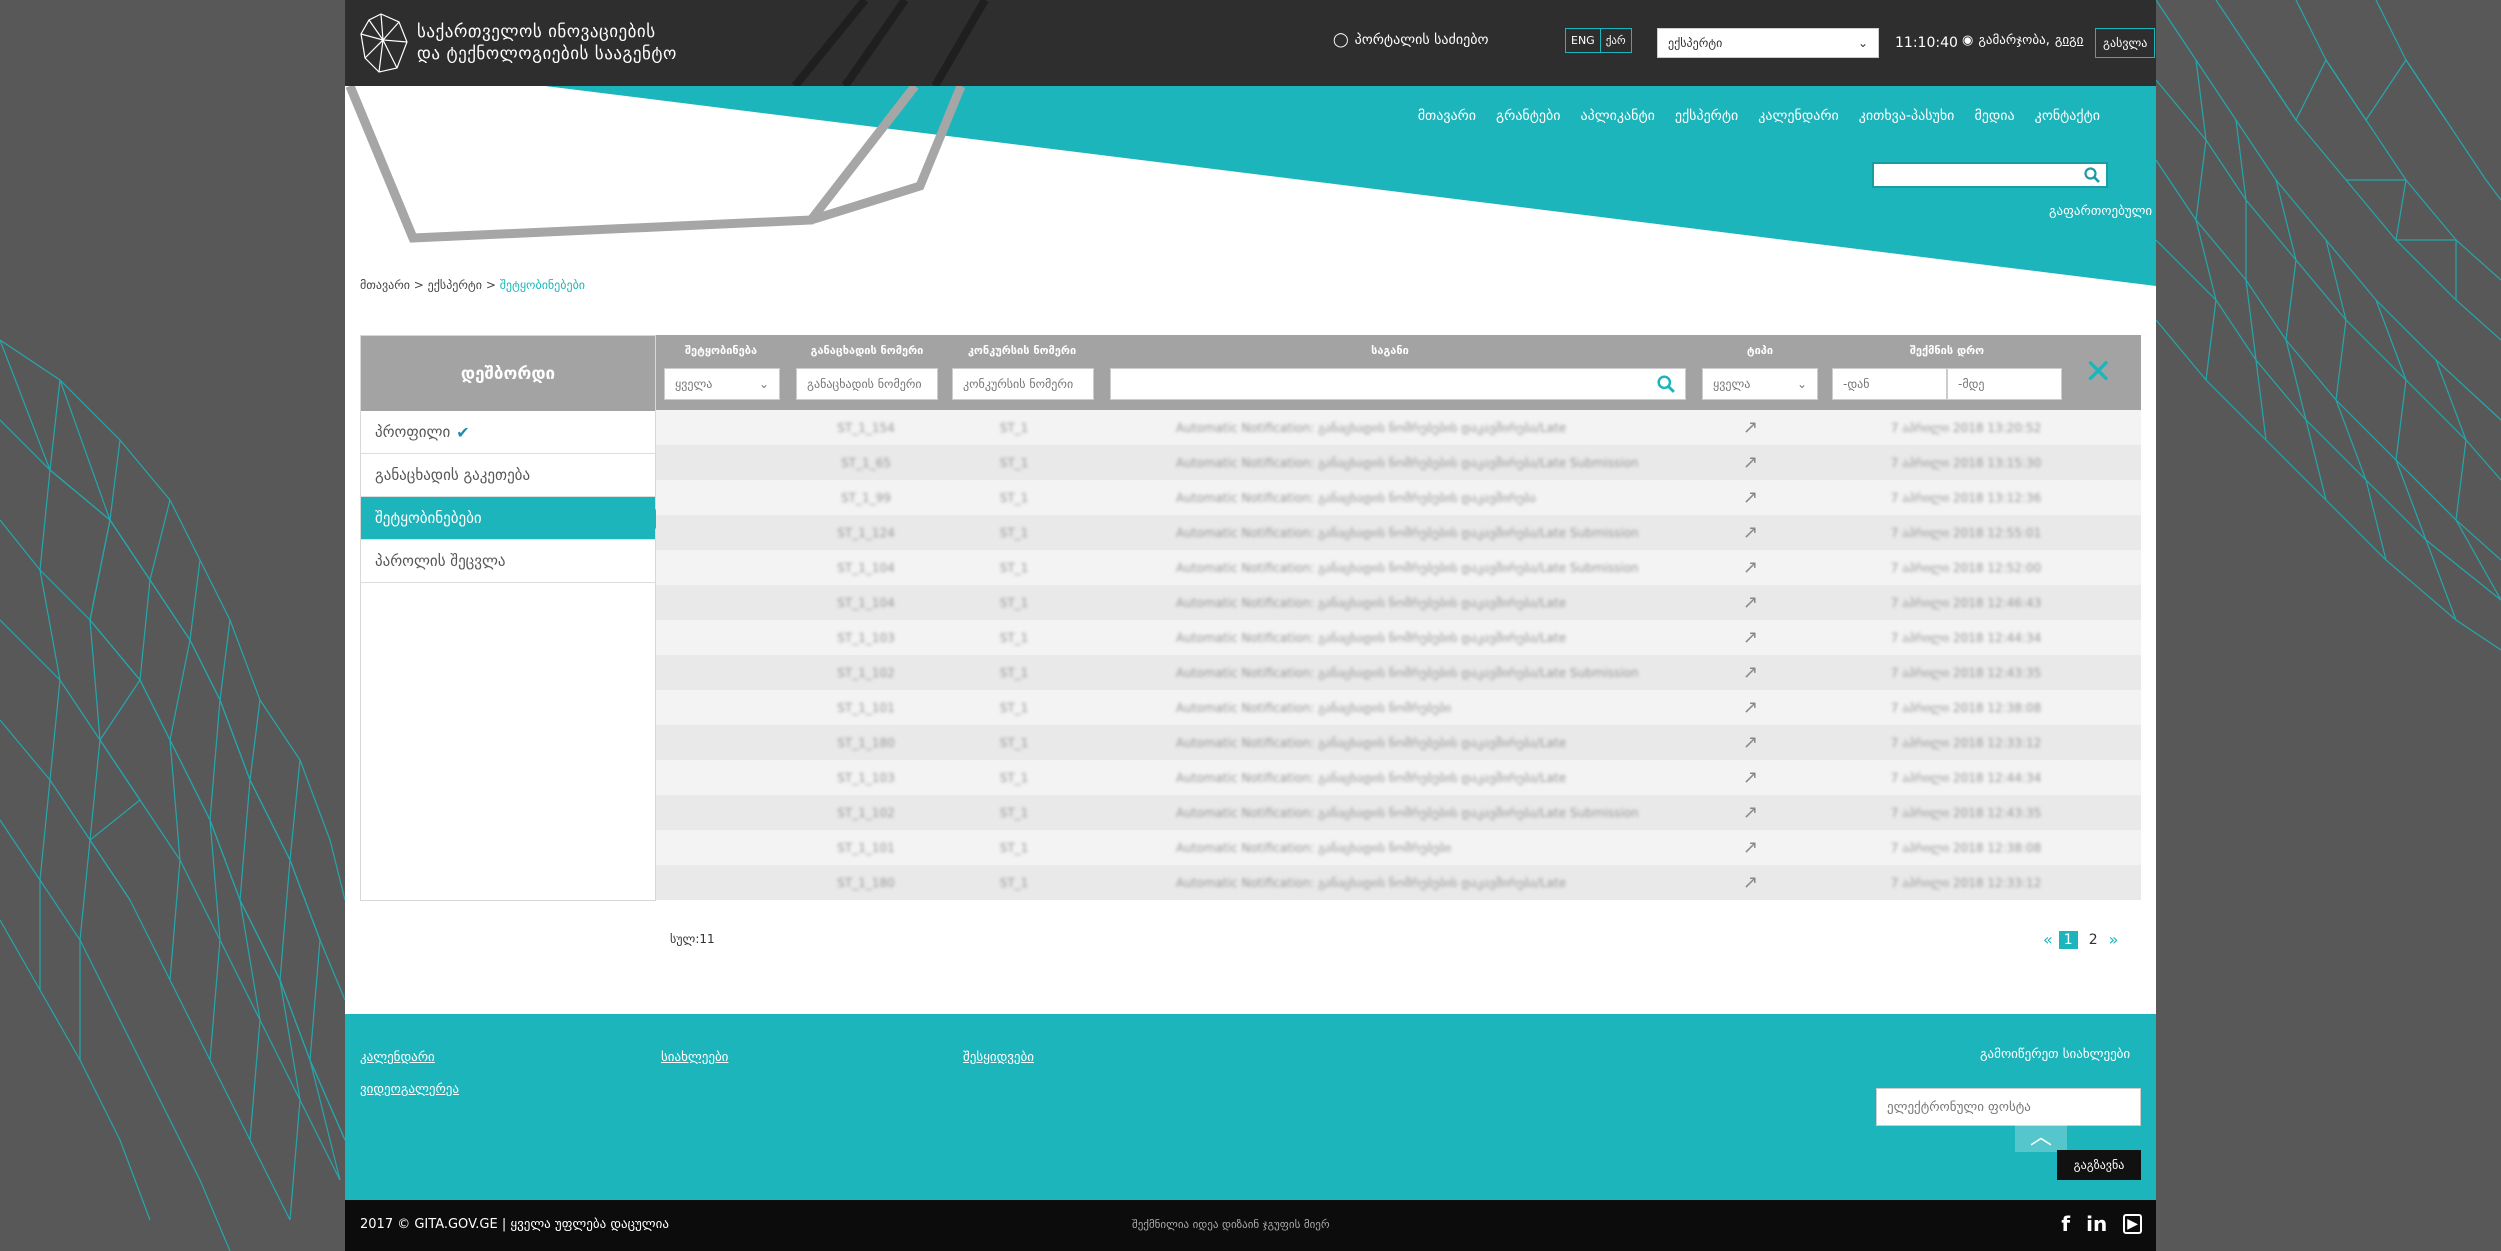  Describe the element at coordinates (2068, 939) in the screenshot. I see `page-1-button: 1` at that location.